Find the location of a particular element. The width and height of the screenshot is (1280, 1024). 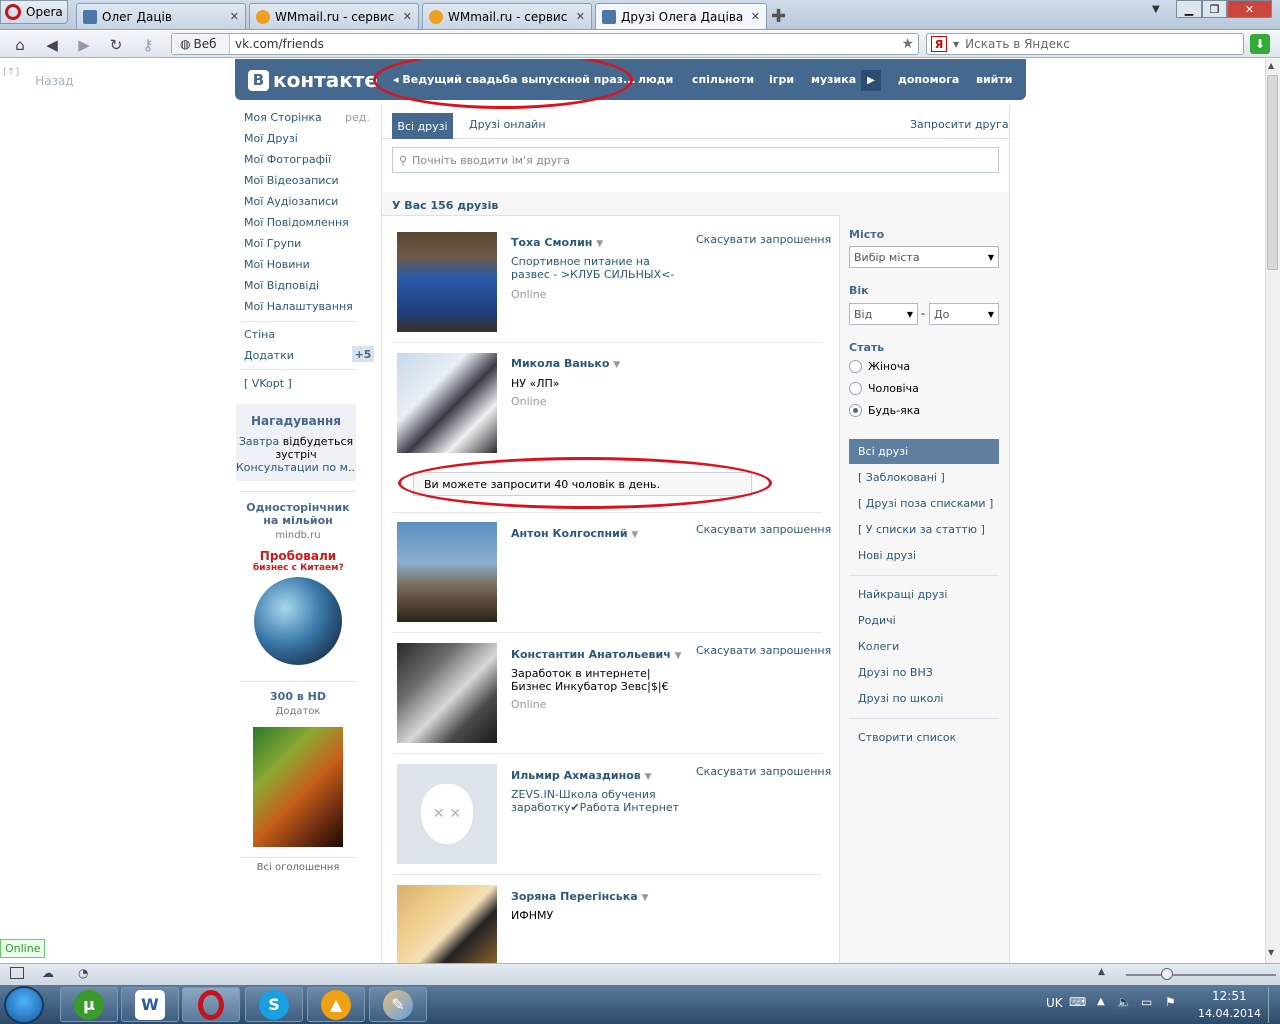

clock-date: 14.04.2014 is located at coordinates (1229, 1013).